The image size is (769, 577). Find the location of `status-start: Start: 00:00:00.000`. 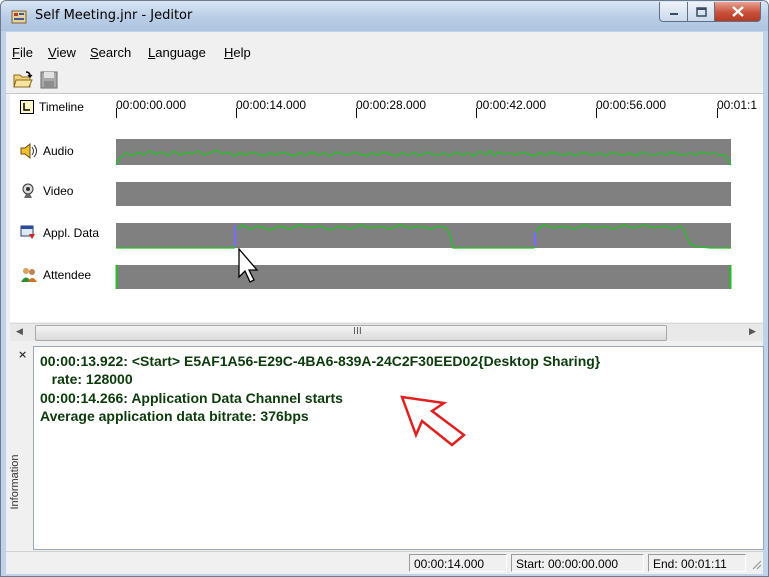

status-start: Start: 00:00:00.000 is located at coordinates (577, 563).